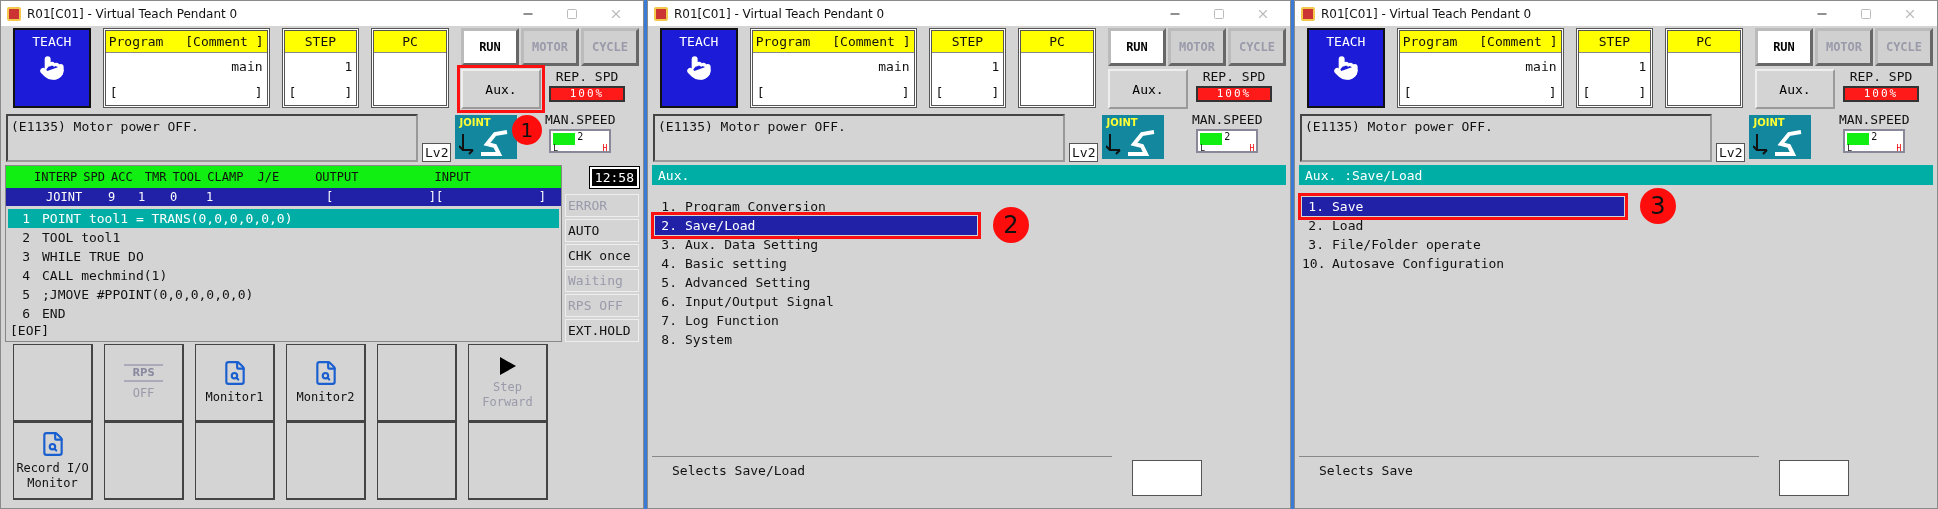  What do you see at coordinates (210, 197) in the screenshot?
I see `status-value: 1` at bounding box center [210, 197].